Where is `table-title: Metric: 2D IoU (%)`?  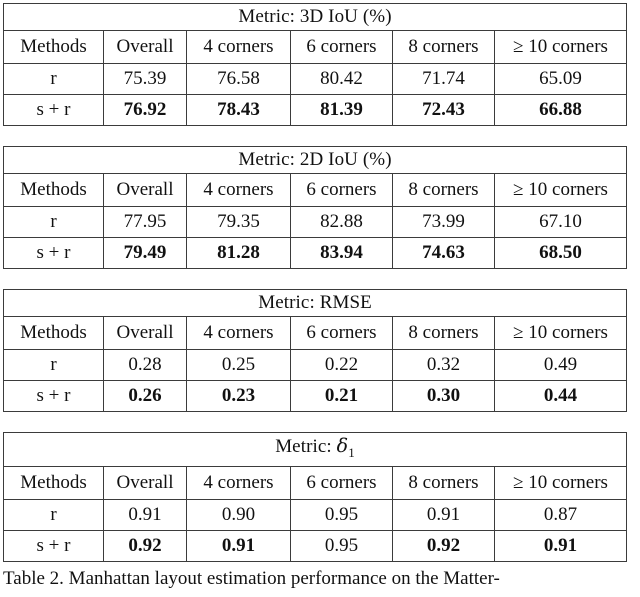 table-title: Metric: 2D IoU (%) is located at coordinates (315, 160).